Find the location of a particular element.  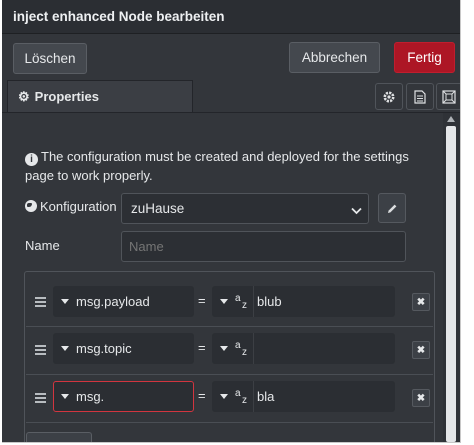

document-icon is located at coordinates (420, 96).